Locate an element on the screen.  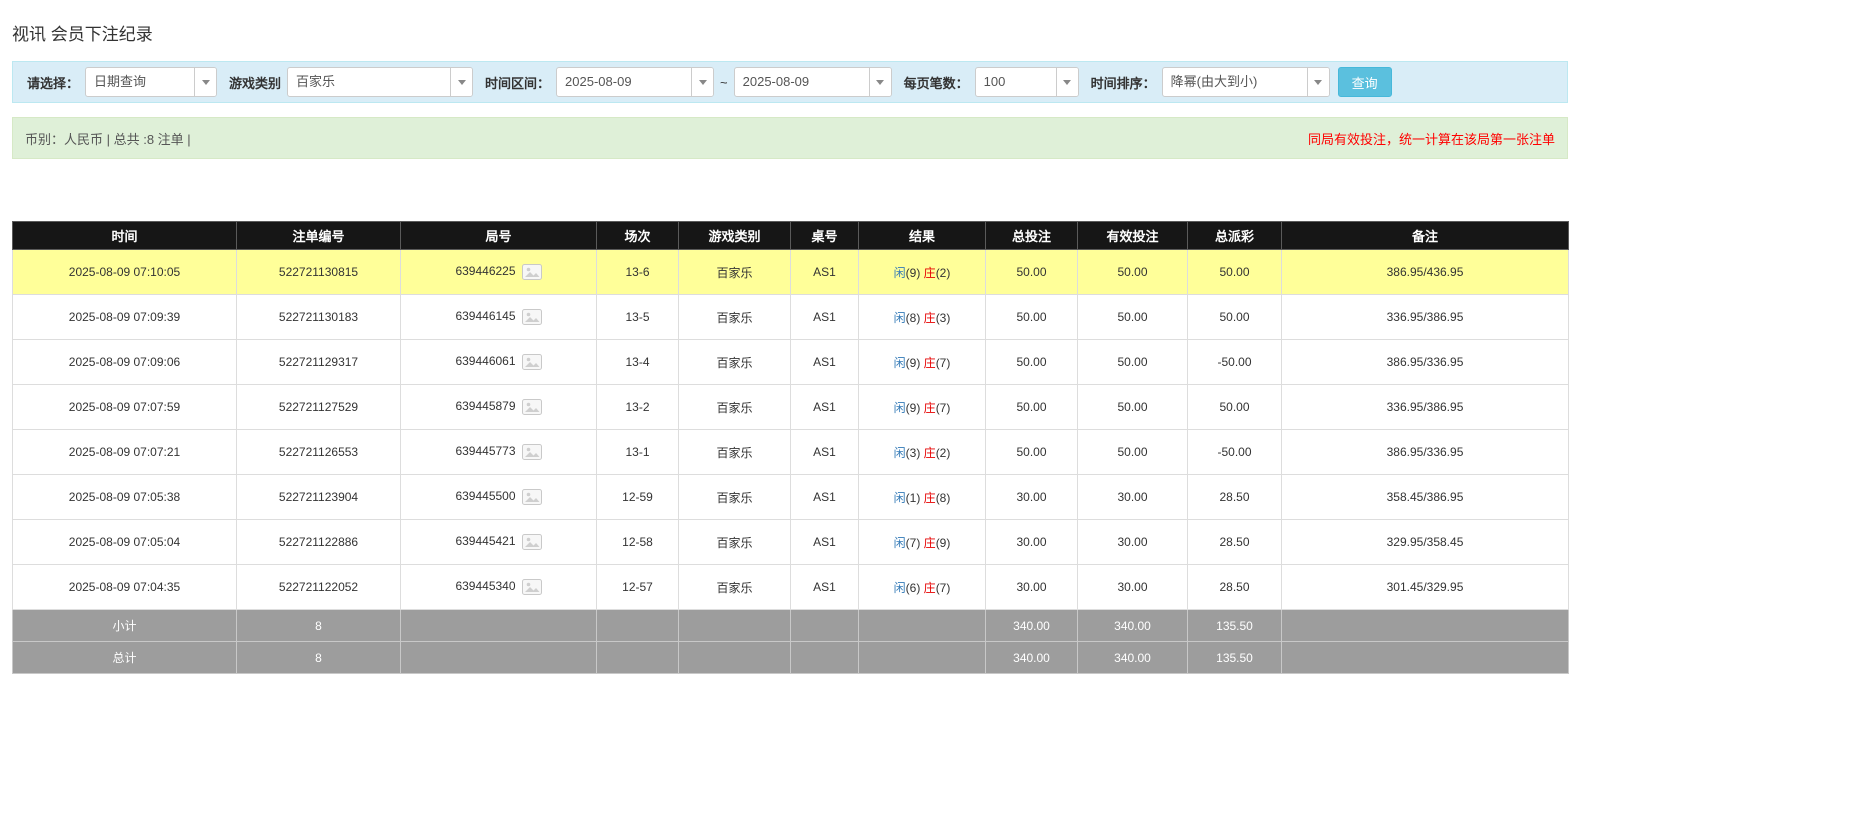
date-range-tilde: ~ is located at coordinates (724, 82).